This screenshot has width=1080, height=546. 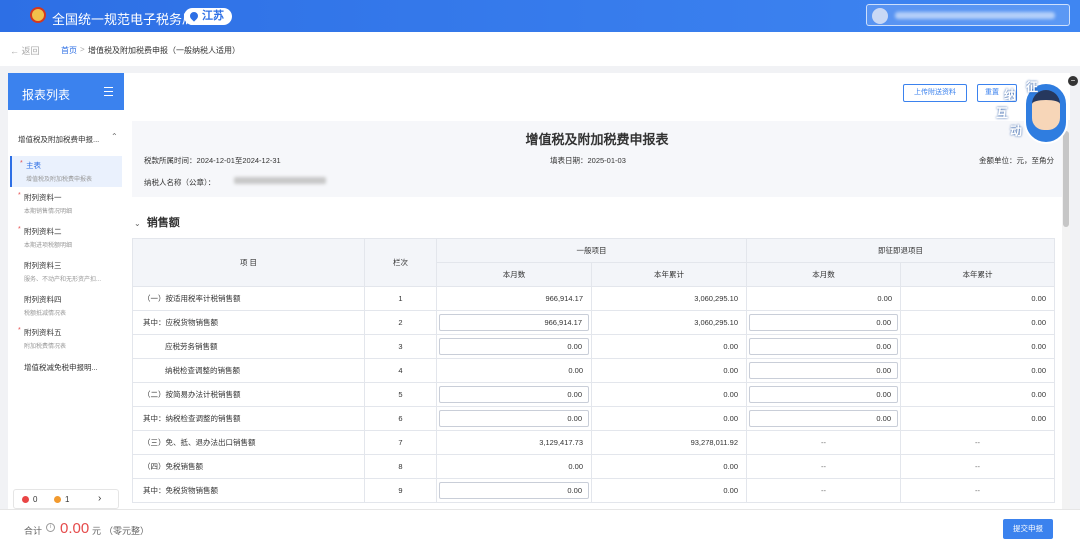 What do you see at coordinates (540, 49) in the screenshot?
I see `breadcrumb: ← 返回 首页 > 增值税及附加税费申报（一般纳税人适用）` at bounding box center [540, 49].